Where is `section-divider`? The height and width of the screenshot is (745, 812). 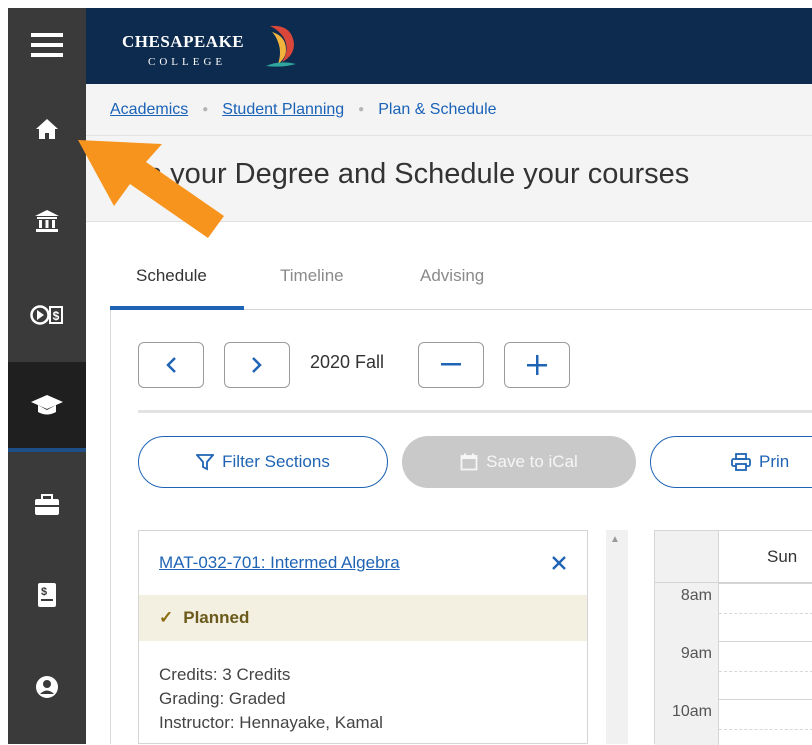 section-divider is located at coordinates (475, 411).